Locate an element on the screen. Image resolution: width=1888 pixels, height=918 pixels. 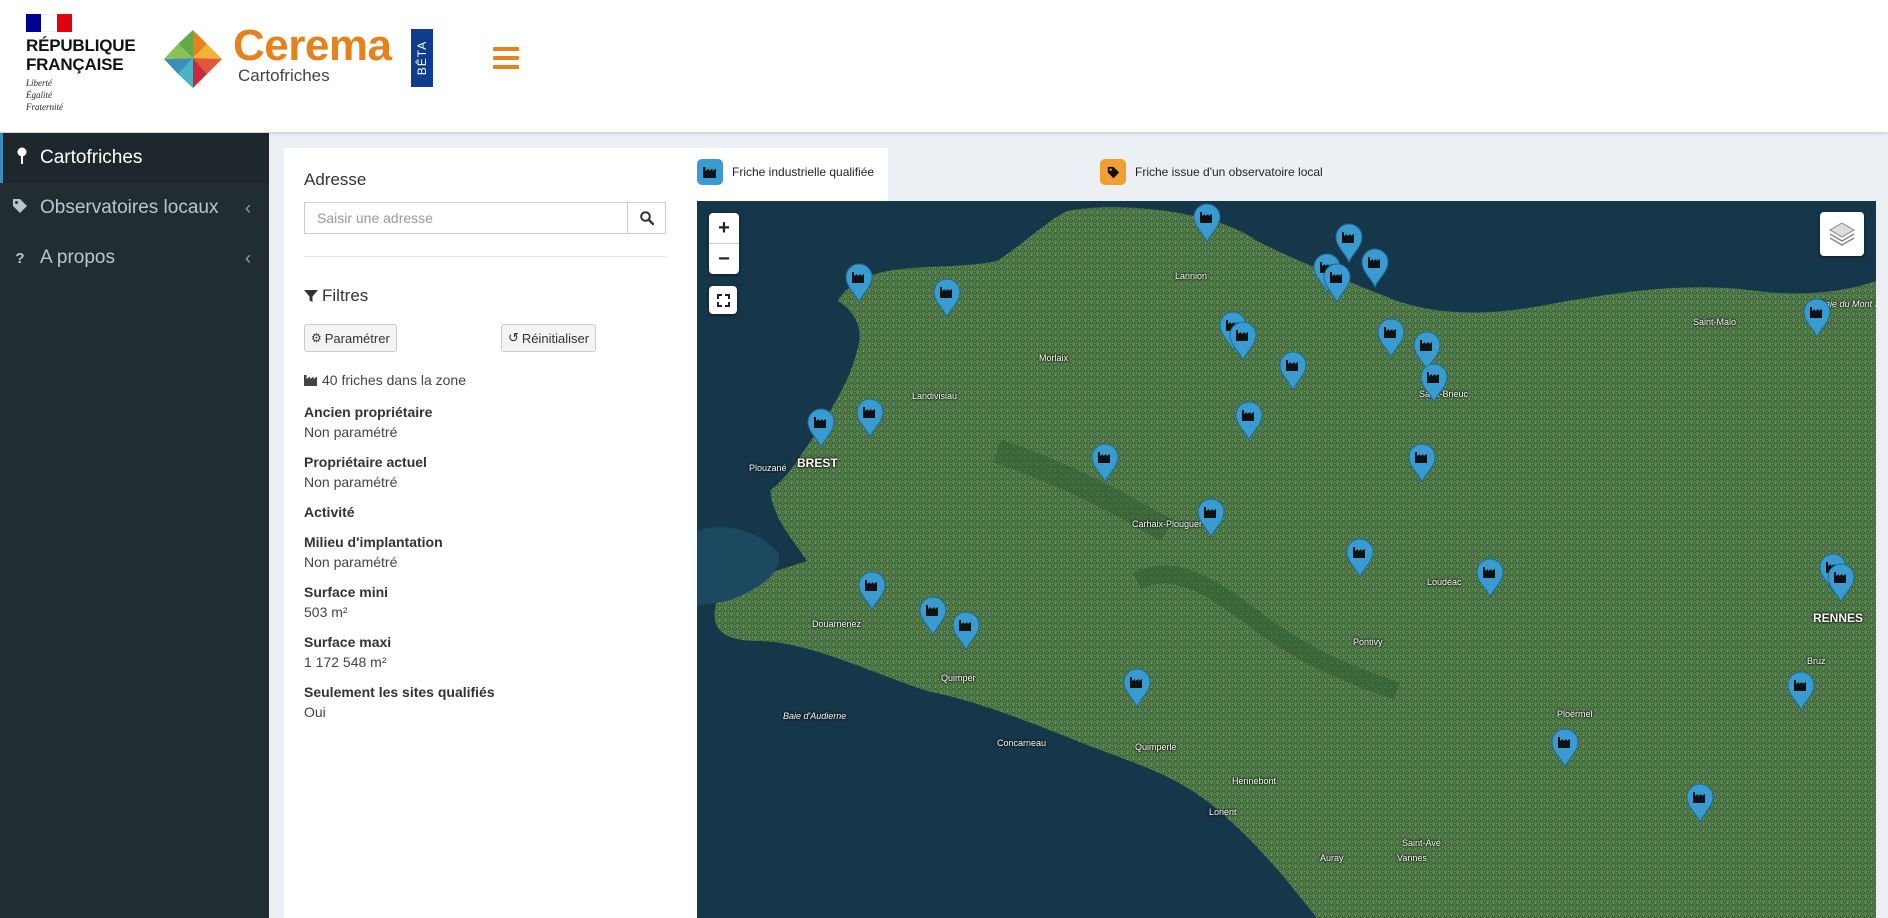
filter-label: Milieu d'implantation is located at coordinates (373, 542).